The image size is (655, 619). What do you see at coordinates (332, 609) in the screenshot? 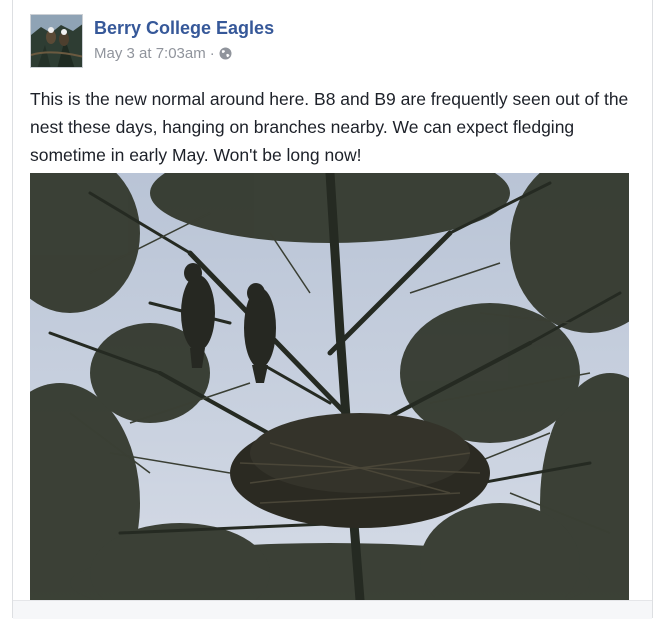
I see `post-footer-divider` at bounding box center [332, 609].